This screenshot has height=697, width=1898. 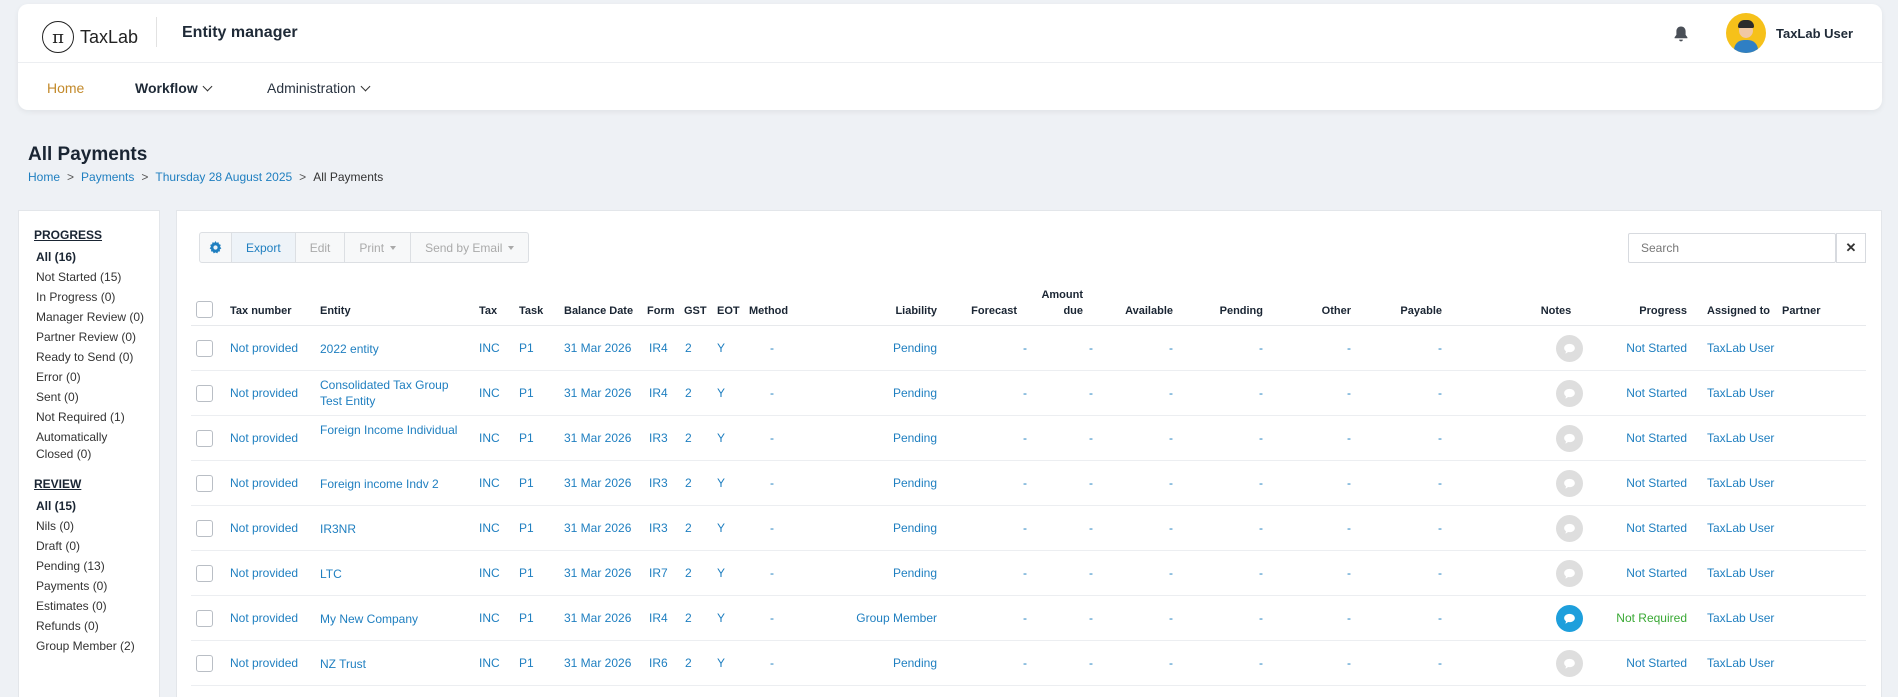 I want to click on filter-sent: Sent (0), so click(x=92, y=397).